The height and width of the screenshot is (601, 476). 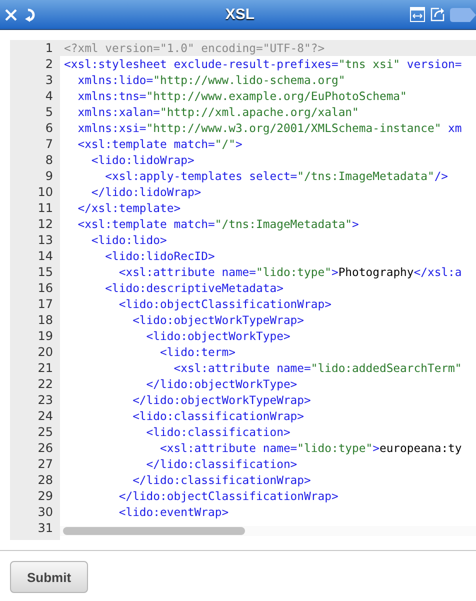 I want to click on code-token: />, so click(x=441, y=176).